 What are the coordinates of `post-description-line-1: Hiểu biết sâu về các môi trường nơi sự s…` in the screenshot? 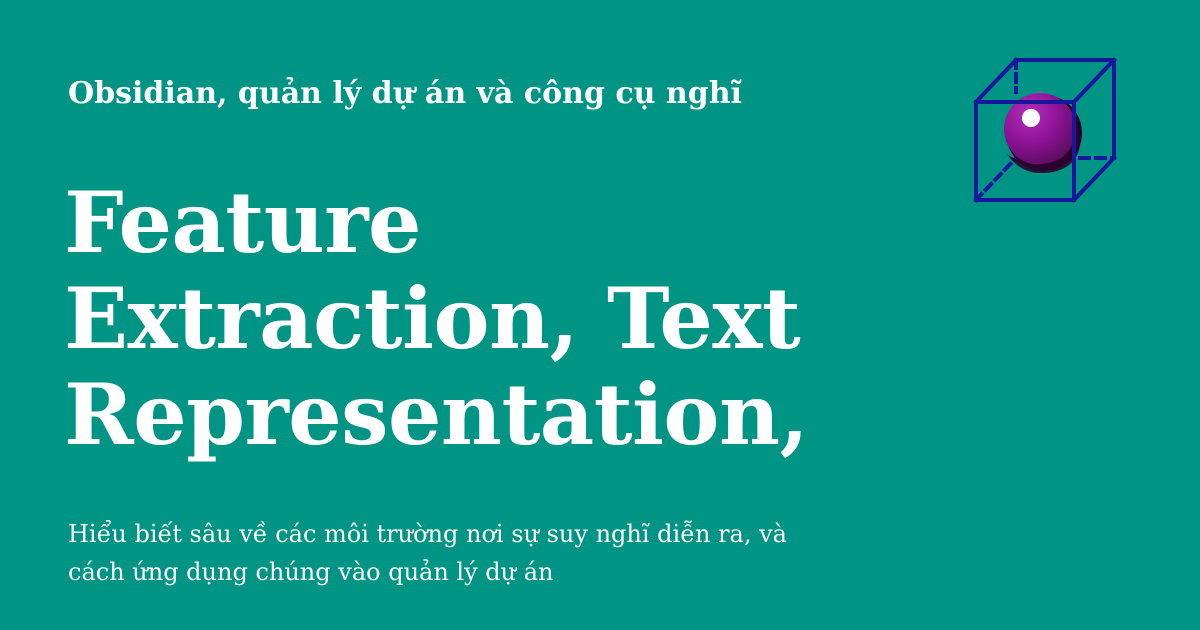 It's located at (427, 534).